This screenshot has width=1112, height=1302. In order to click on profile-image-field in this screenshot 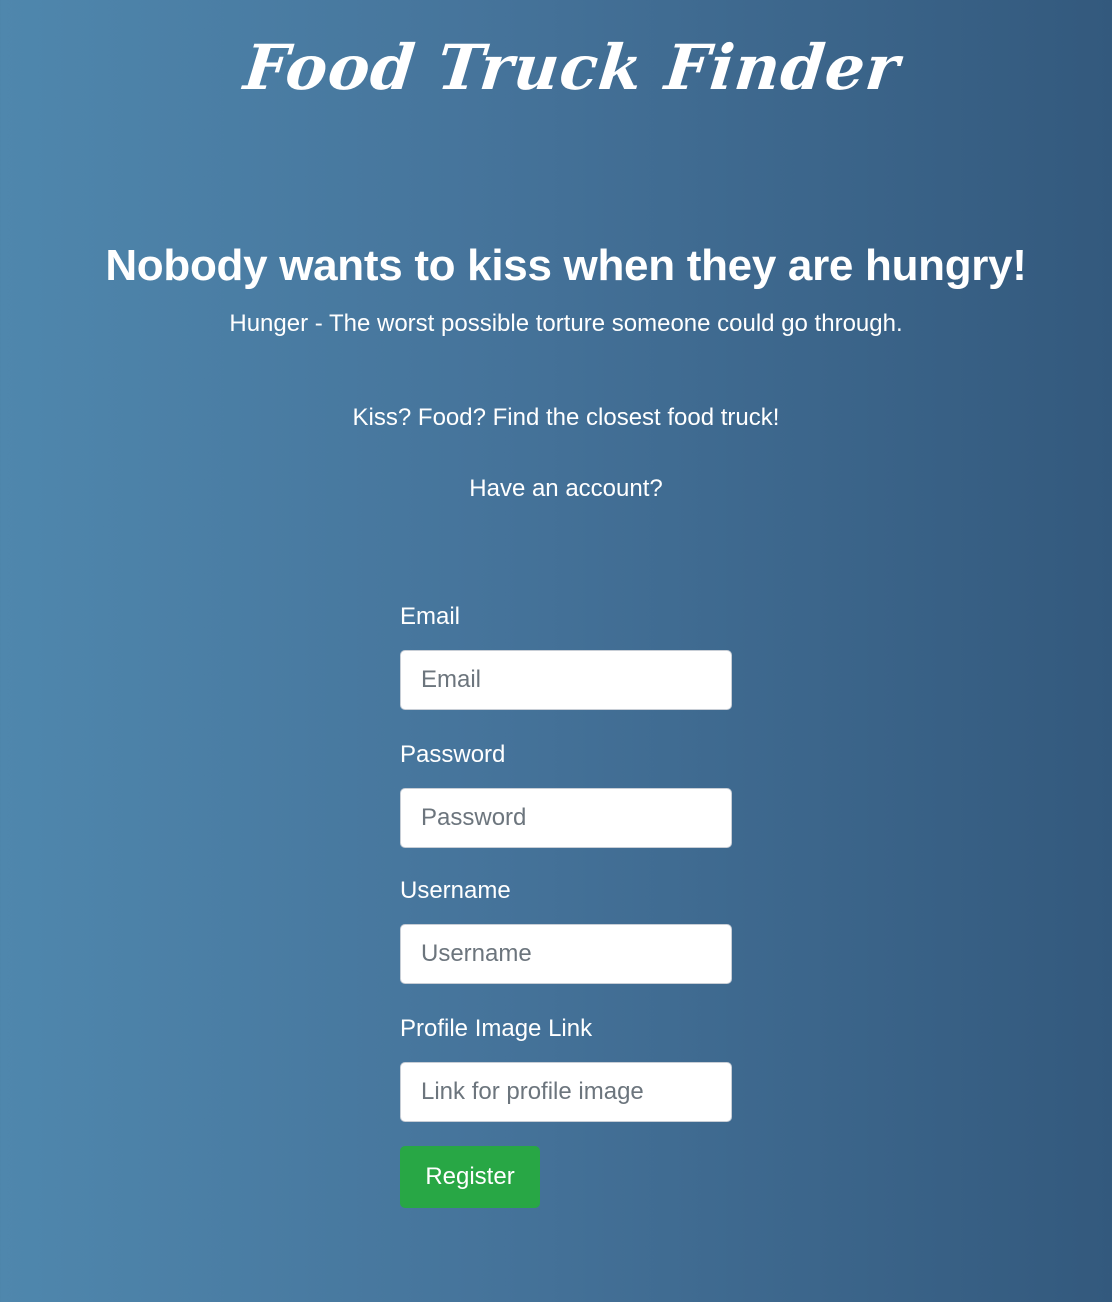, I will do `click(566, 1092)`.